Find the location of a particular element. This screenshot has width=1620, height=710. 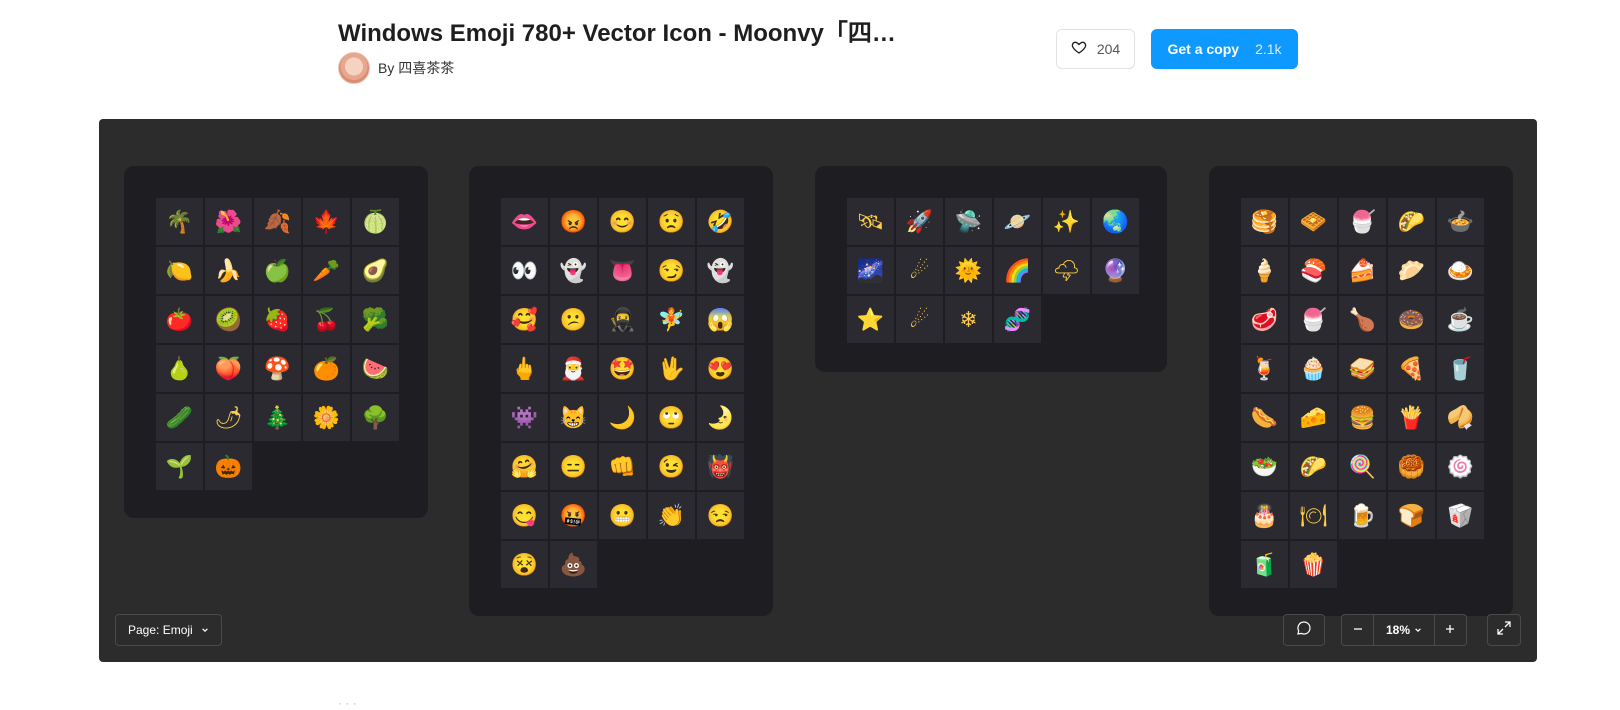

emoji-tile: 😍 is located at coordinates (720, 368).